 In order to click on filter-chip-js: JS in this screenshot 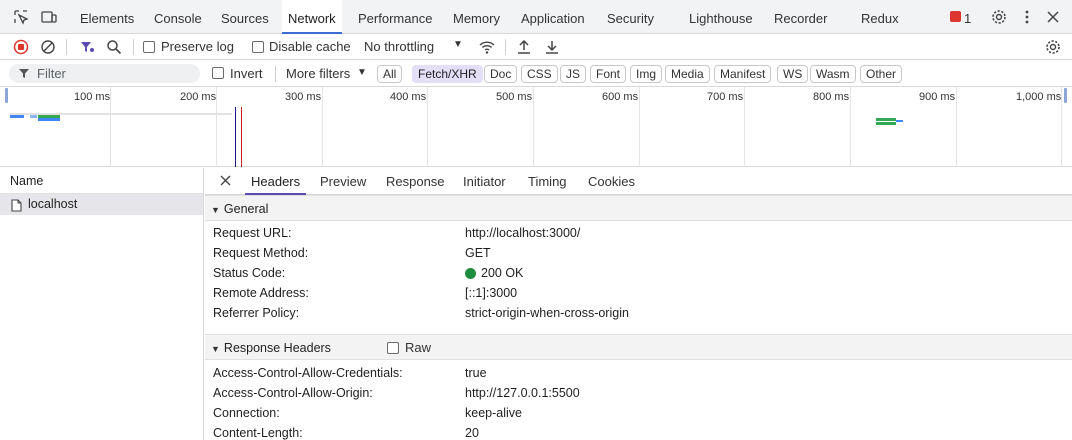, I will do `click(573, 74)`.